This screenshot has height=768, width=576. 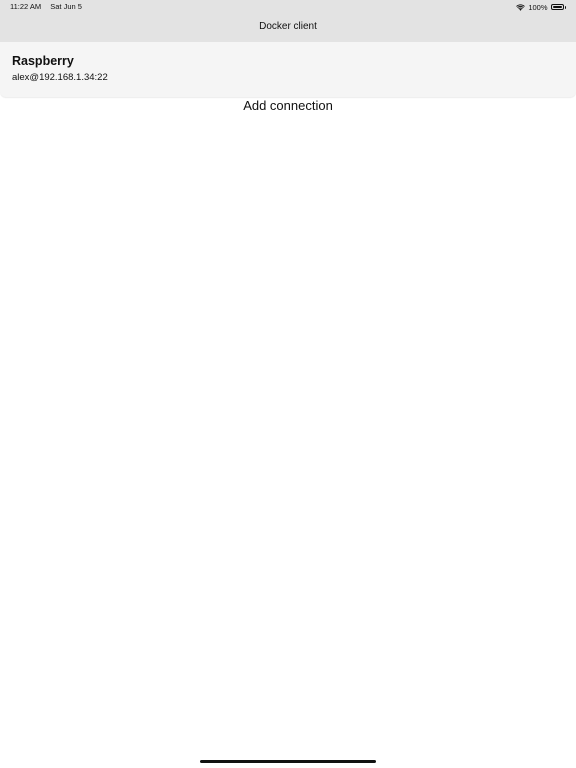 I want to click on battery-icon, so click(x=557, y=7).